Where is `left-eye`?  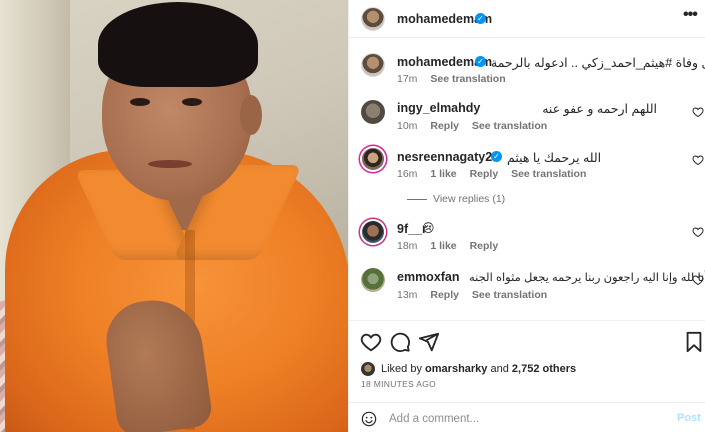 left-eye is located at coordinates (140, 102).